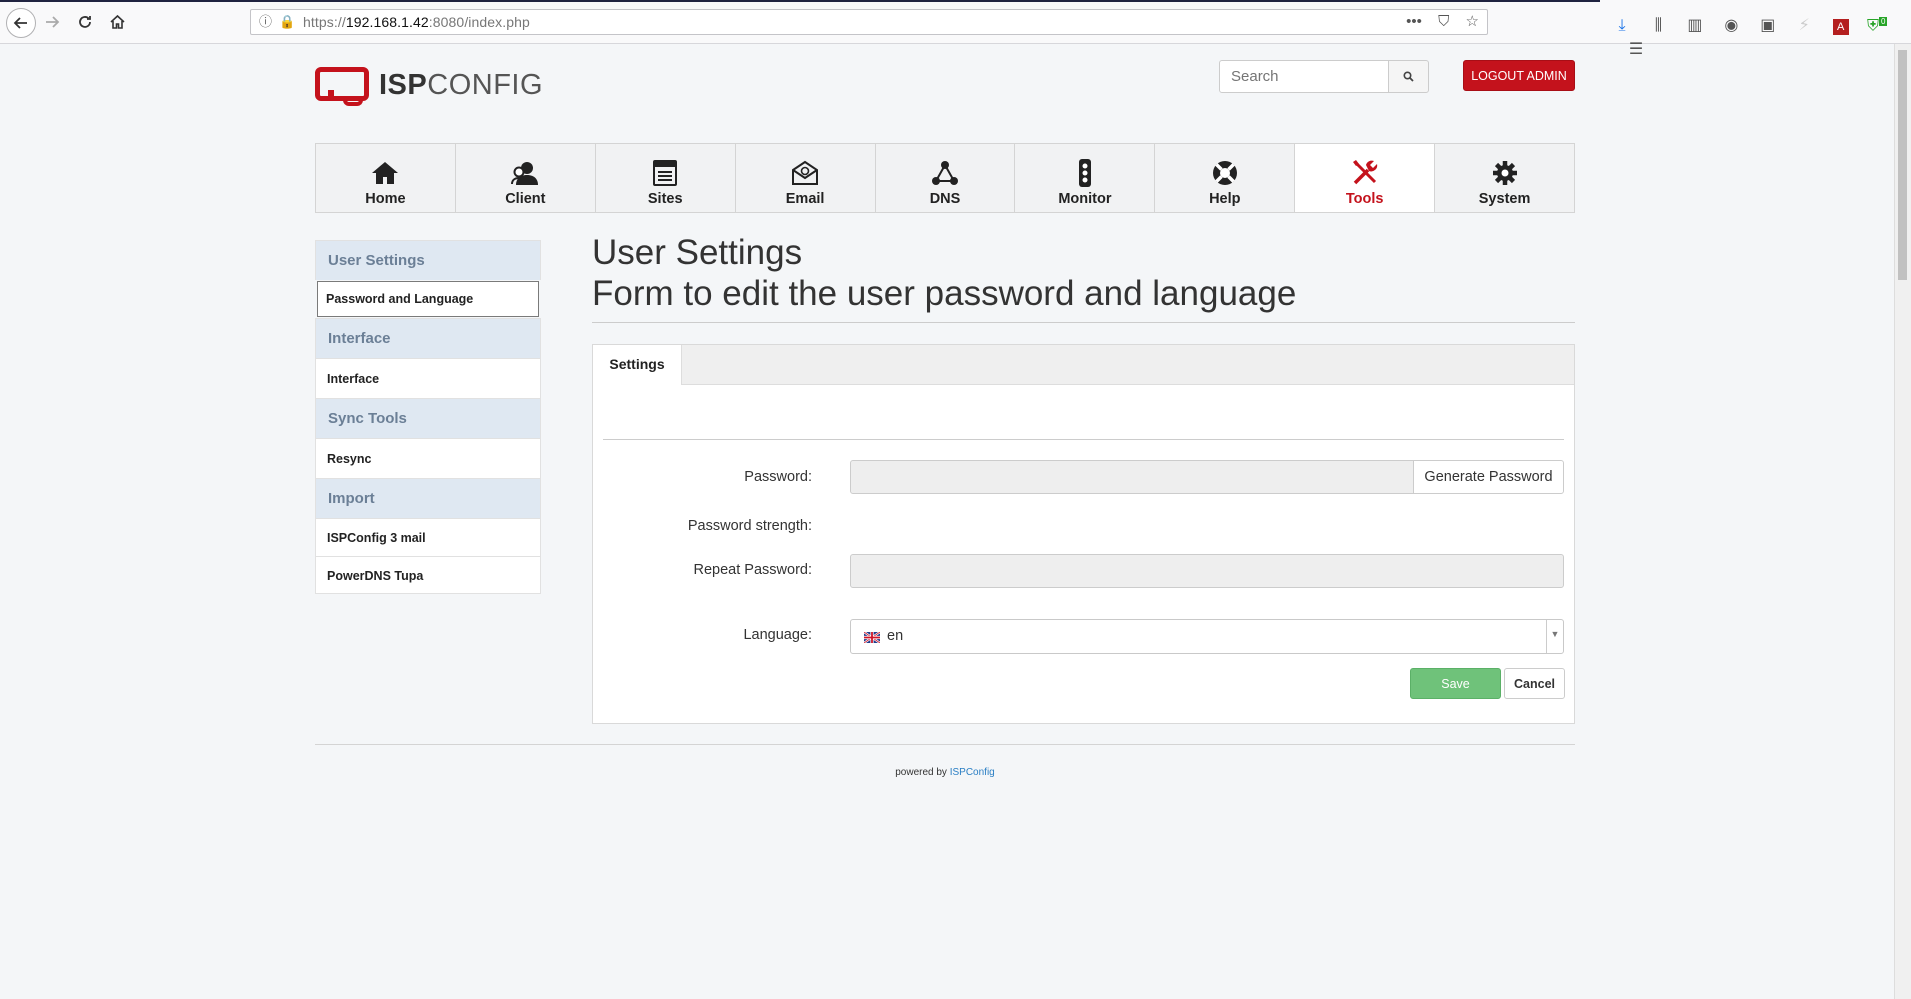 Image resolution: width=1911 pixels, height=999 pixels. What do you see at coordinates (665, 199) in the screenshot?
I see `nav-sites-label: Sites` at bounding box center [665, 199].